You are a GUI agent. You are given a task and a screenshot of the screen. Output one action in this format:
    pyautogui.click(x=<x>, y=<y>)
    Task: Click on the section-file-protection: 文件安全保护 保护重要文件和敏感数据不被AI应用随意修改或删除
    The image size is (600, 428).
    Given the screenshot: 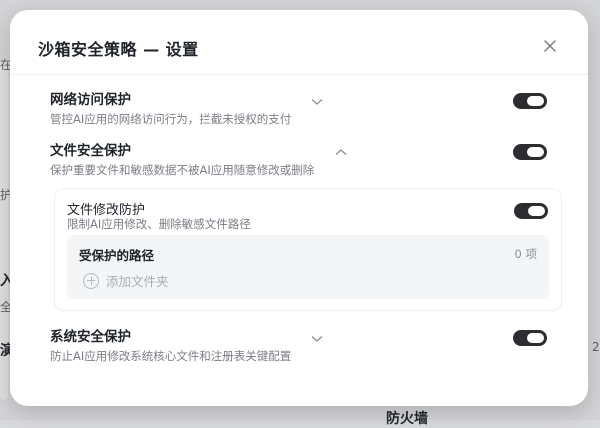 What is the action you would take?
    pyautogui.click(x=299, y=158)
    